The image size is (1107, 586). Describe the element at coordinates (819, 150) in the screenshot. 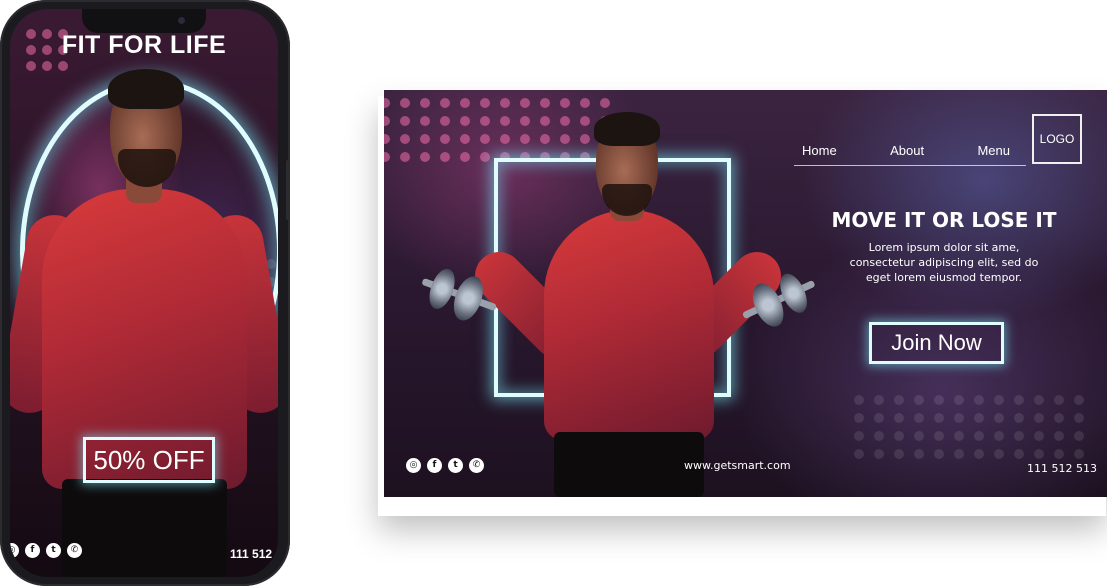

I see `nav-item-home: Home` at that location.